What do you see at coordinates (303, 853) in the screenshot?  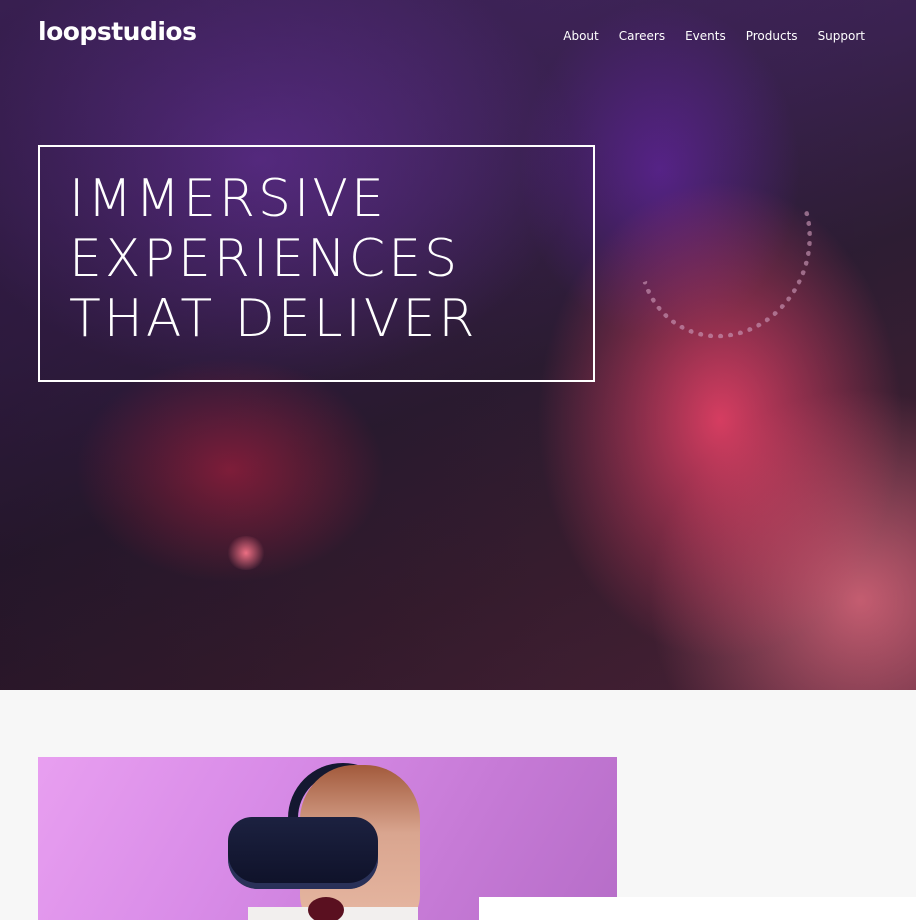 I see `vr-headset-shape` at bounding box center [303, 853].